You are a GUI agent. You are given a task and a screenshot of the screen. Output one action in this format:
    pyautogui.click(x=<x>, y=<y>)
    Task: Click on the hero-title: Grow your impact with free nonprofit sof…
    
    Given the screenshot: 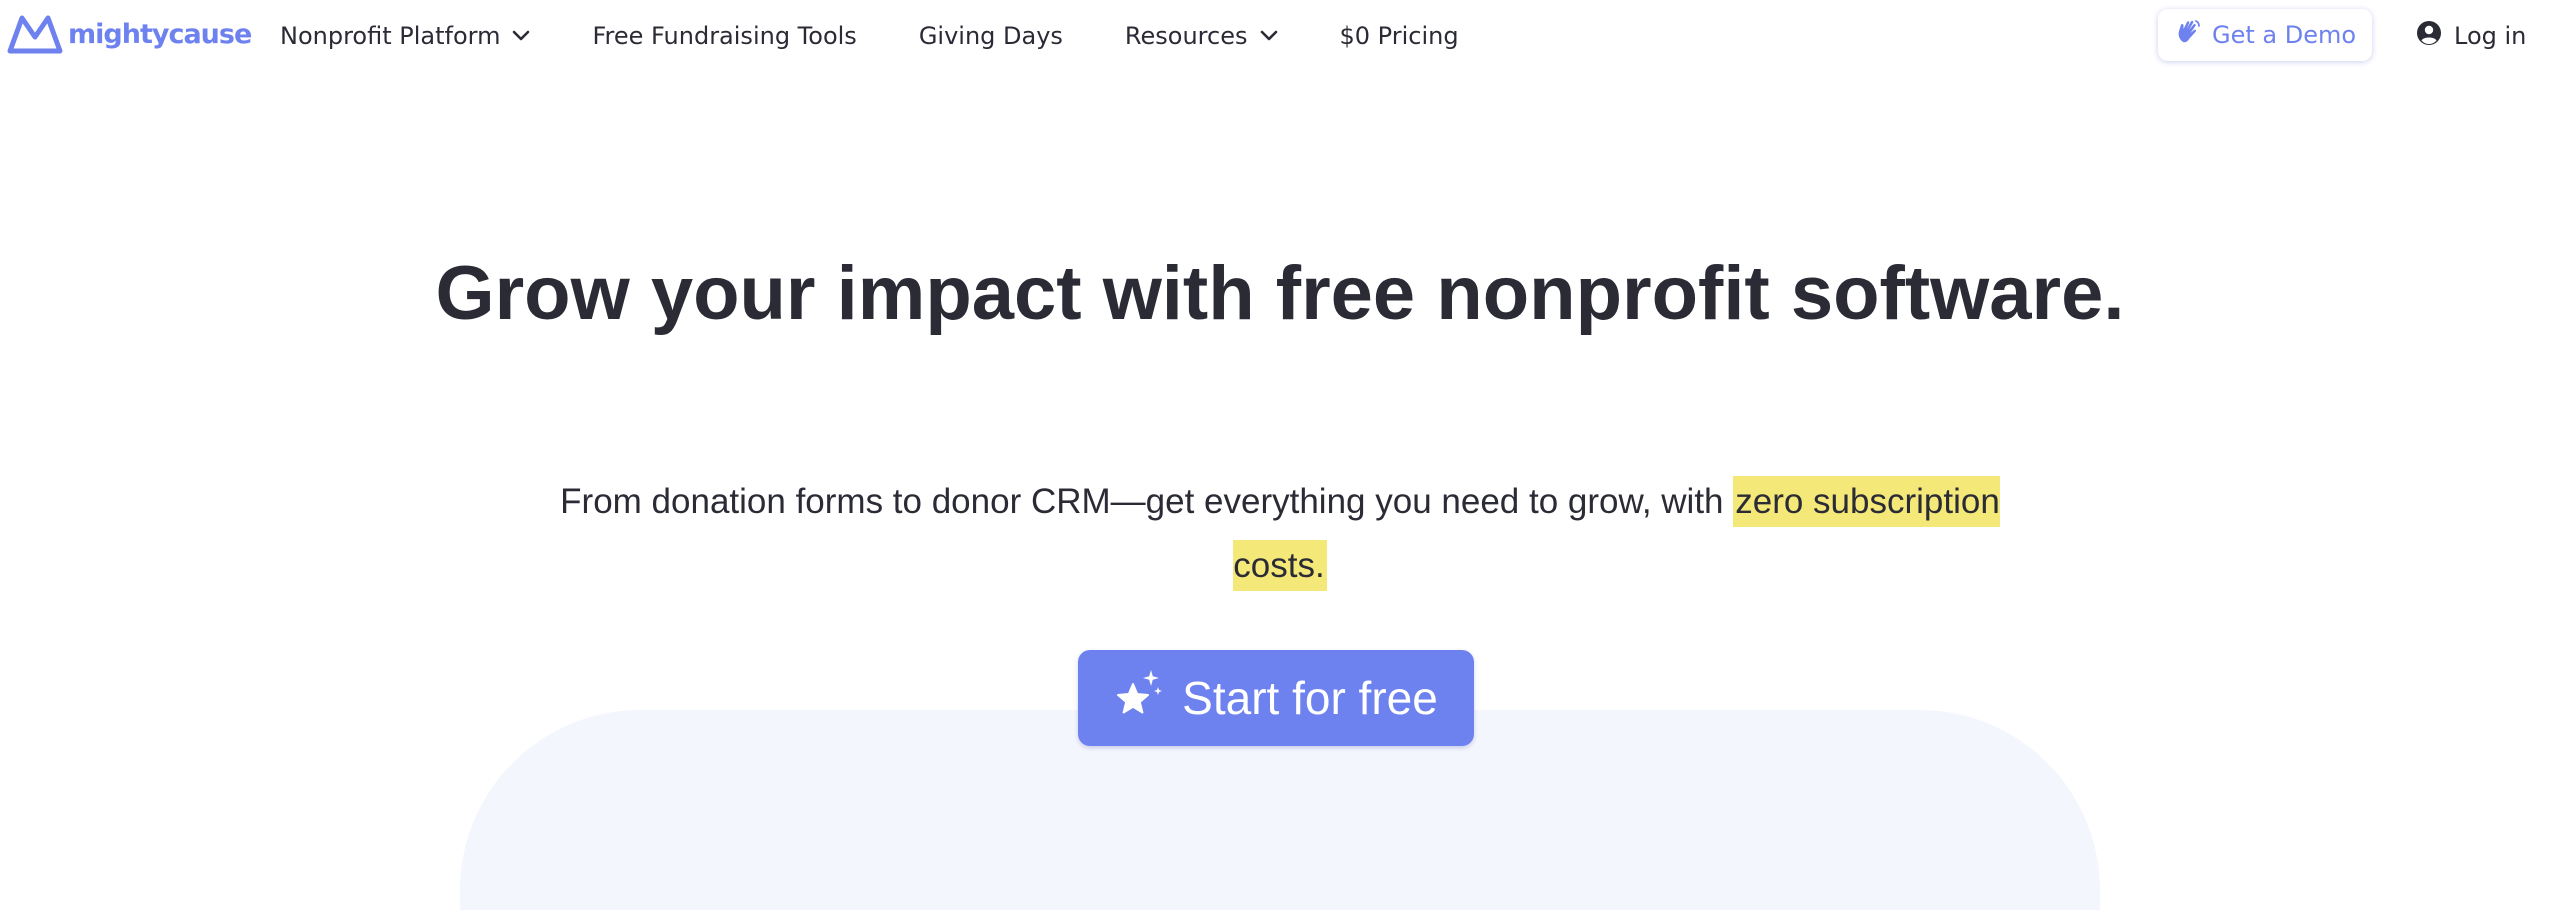 What is the action you would take?
    pyautogui.click(x=1280, y=293)
    